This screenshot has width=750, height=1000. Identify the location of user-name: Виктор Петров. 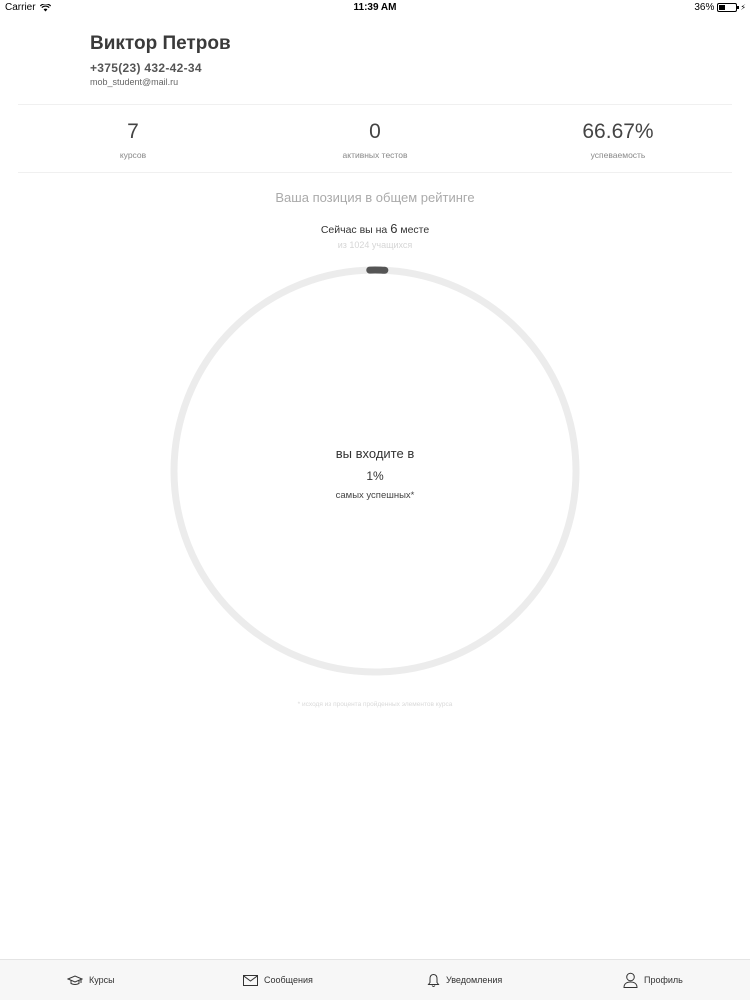
(160, 43).